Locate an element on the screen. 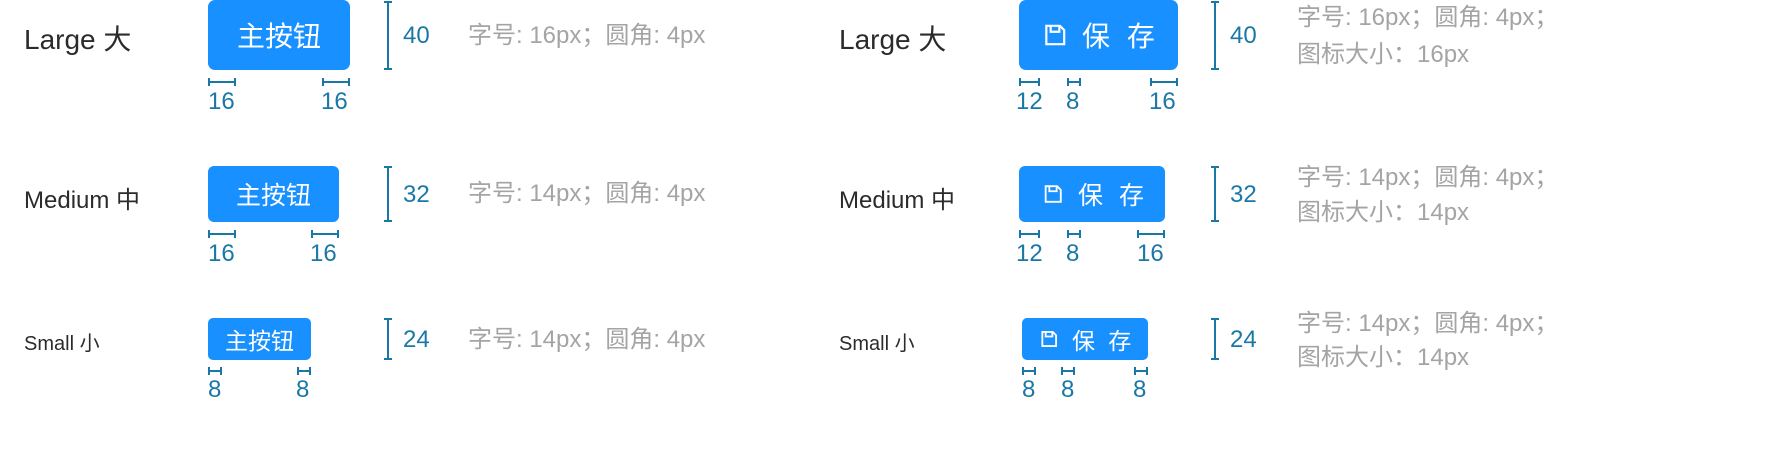 The width and height of the screenshot is (1776, 456). save-button-small: 保 存 is located at coordinates (1085, 339).